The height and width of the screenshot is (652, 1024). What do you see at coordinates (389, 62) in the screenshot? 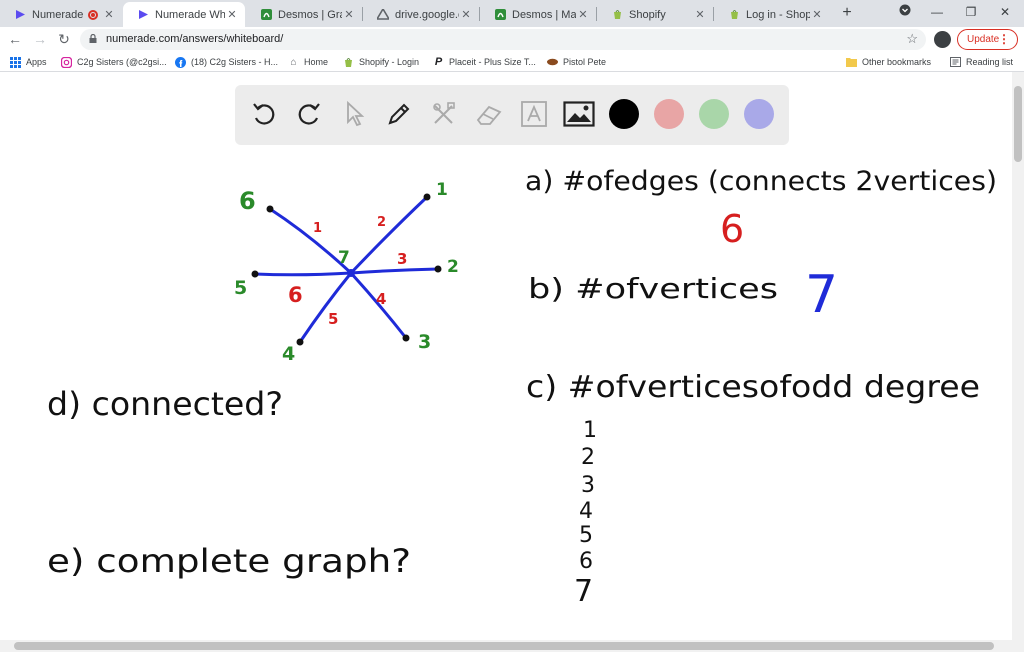
I see `bookmark-label: Shopify - Login` at bounding box center [389, 62].